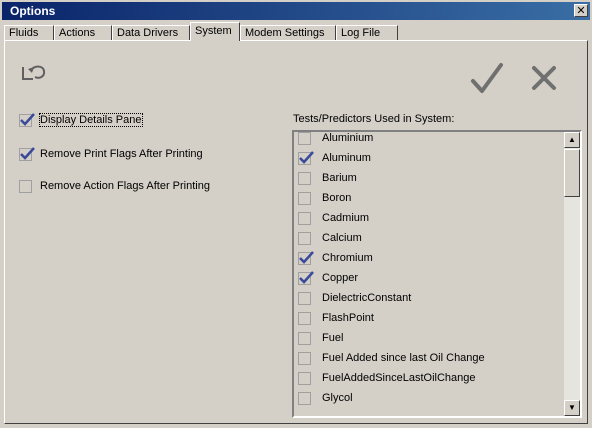 The height and width of the screenshot is (428, 592). Describe the element at coordinates (337, 198) in the screenshot. I see `list-item-label: Boron` at that location.